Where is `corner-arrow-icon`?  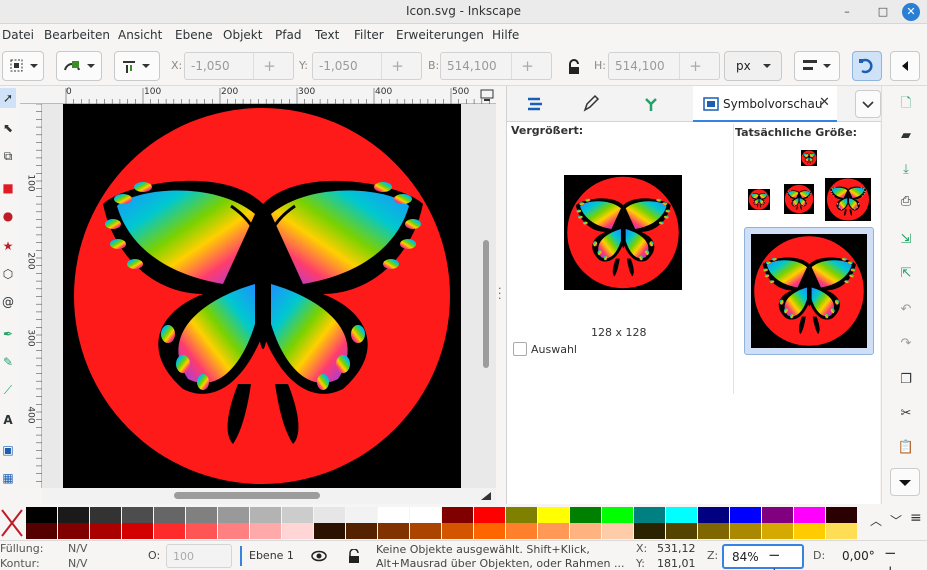 corner-arrow-icon is located at coordinates (486, 496).